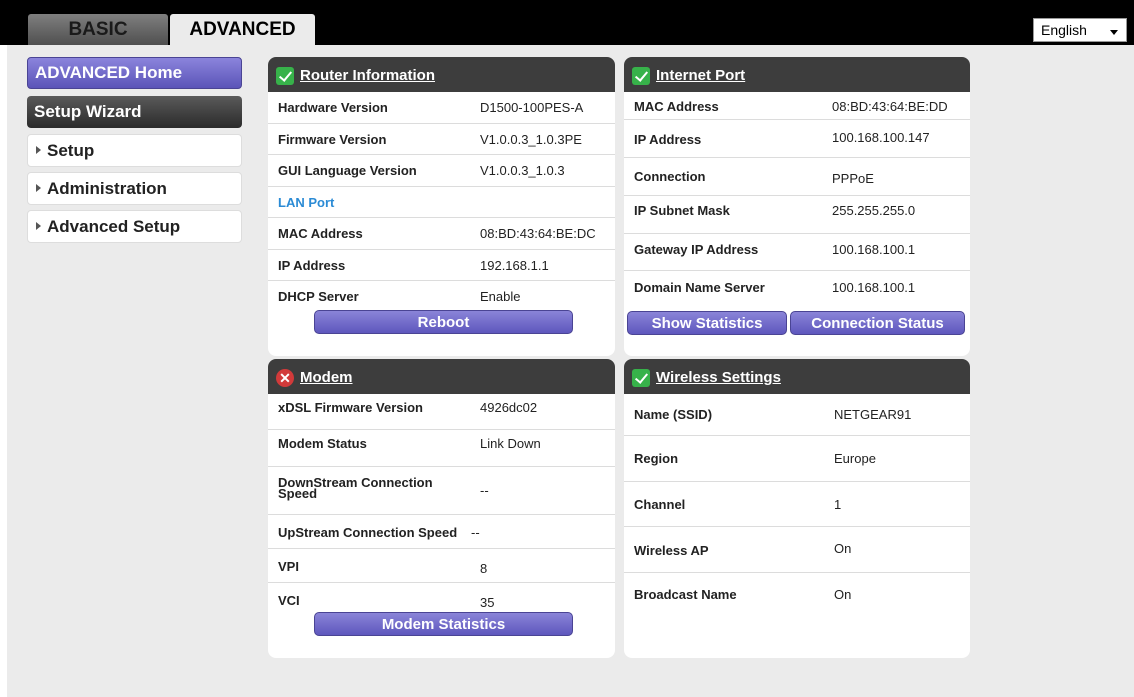 Image resolution: width=1134 pixels, height=697 pixels. Describe the element at coordinates (855, 458) in the screenshot. I see `row-value: Europe` at that location.